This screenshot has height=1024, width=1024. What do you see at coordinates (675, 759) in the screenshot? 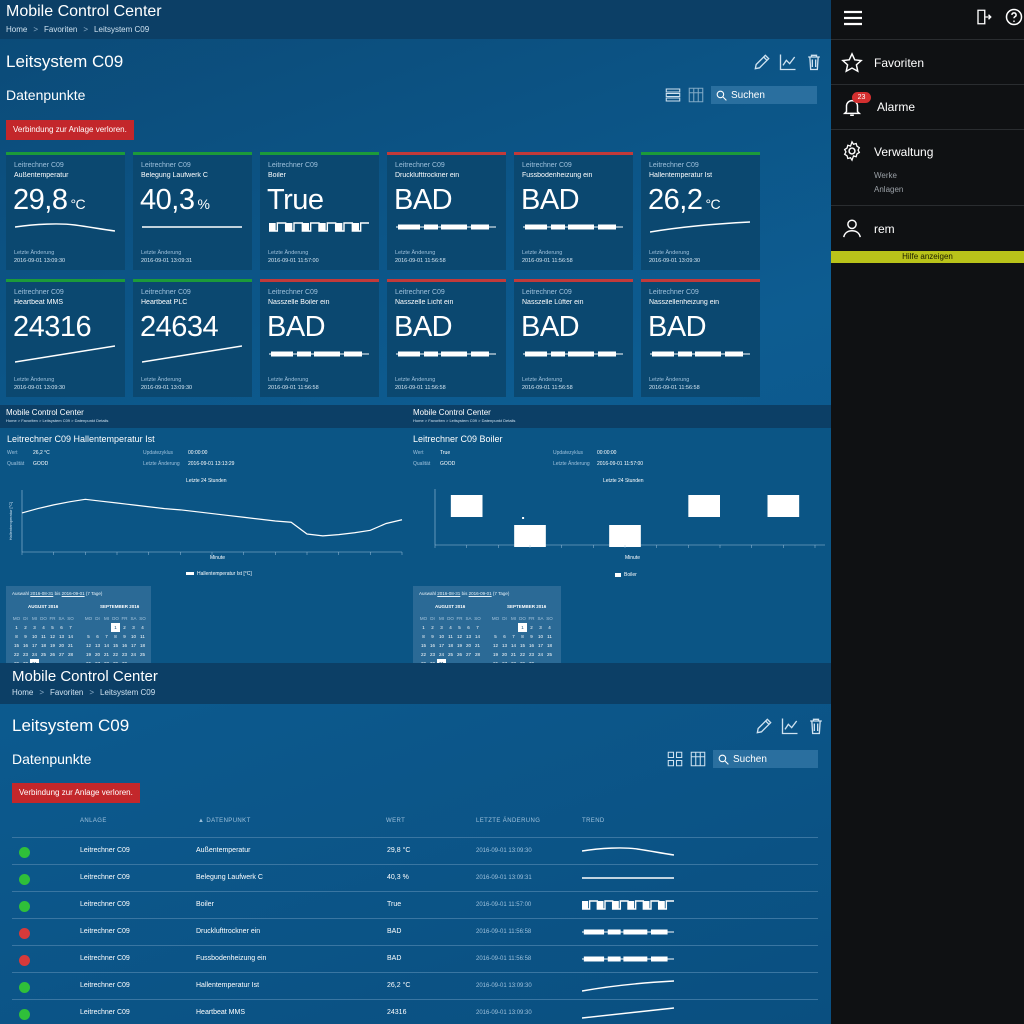
I see `grid-view-icon` at bounding box center [675, 759].